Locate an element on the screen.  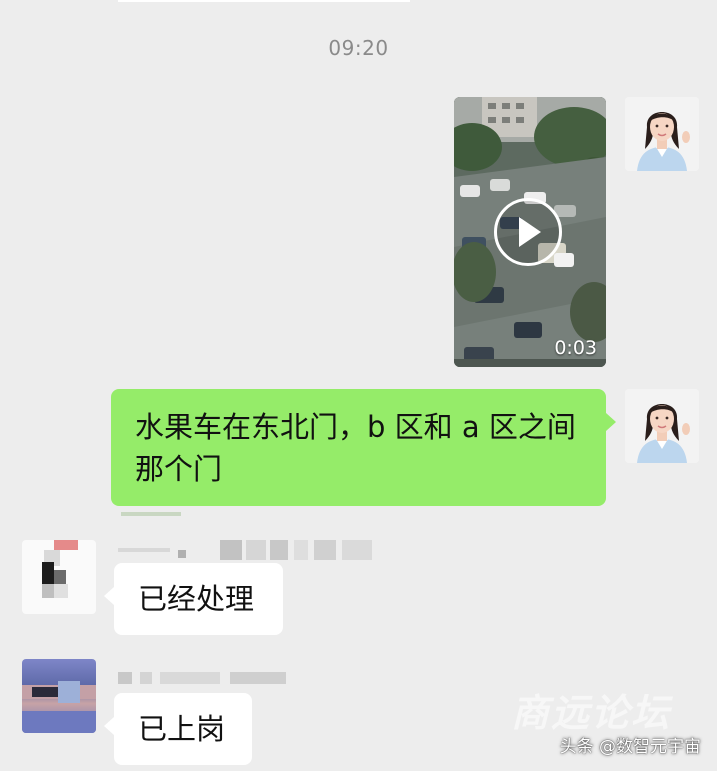
video-message: 0:03 is located at coordinates (530, 232).